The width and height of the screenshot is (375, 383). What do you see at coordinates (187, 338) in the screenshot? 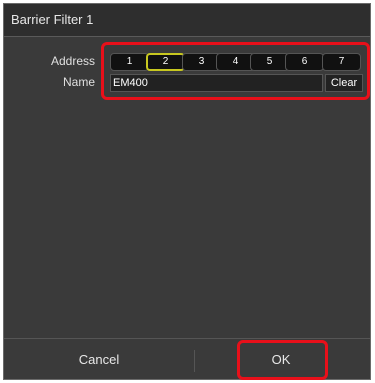
I see `footer-separator` at bounding box center [187, 338].